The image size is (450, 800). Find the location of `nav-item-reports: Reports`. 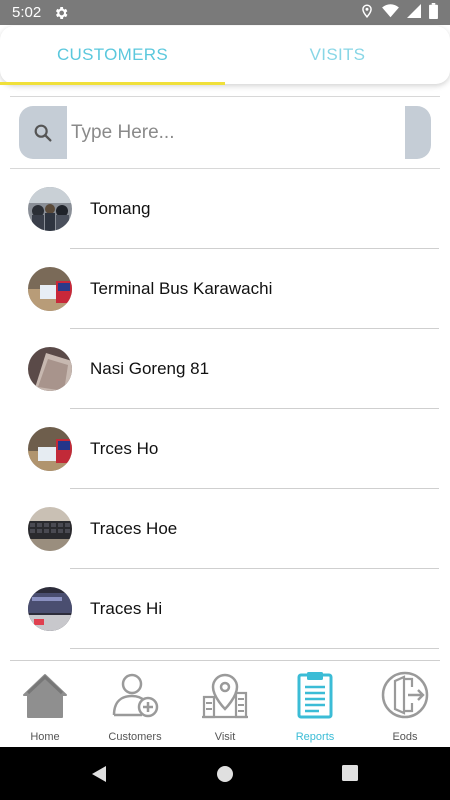

nav-item-reports: Reports is located at coordinates (315, 704).